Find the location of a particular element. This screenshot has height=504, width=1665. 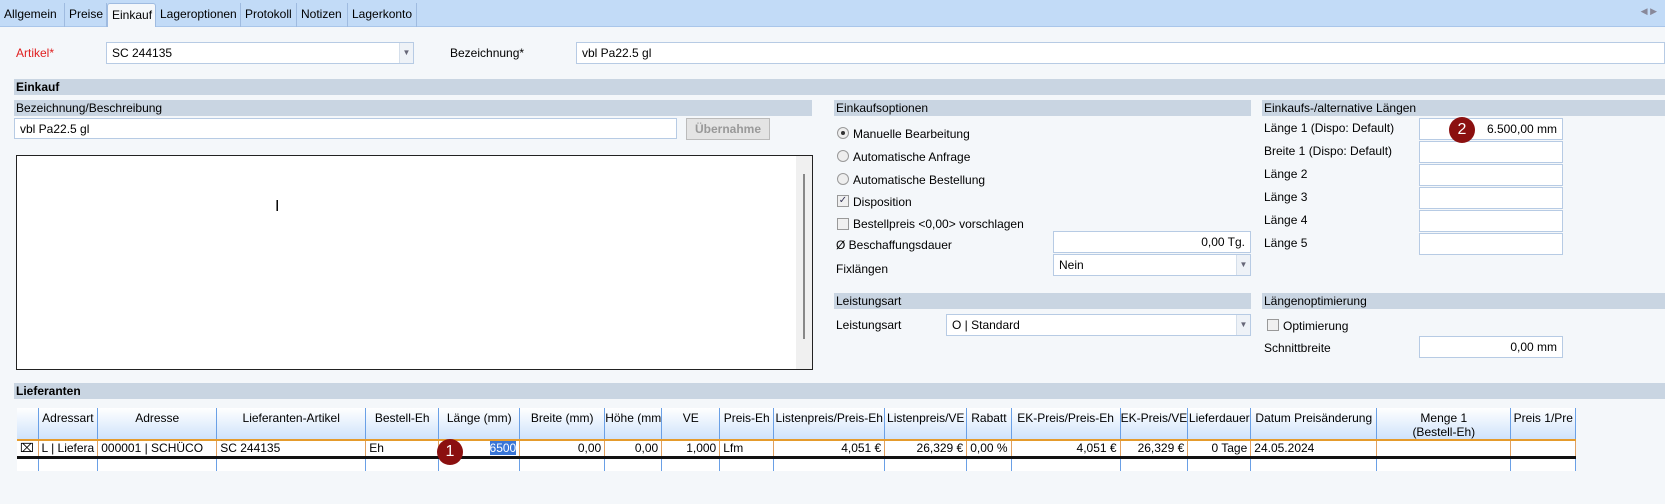

column-header: Breite (mm) is located at coordinates (562, 424).